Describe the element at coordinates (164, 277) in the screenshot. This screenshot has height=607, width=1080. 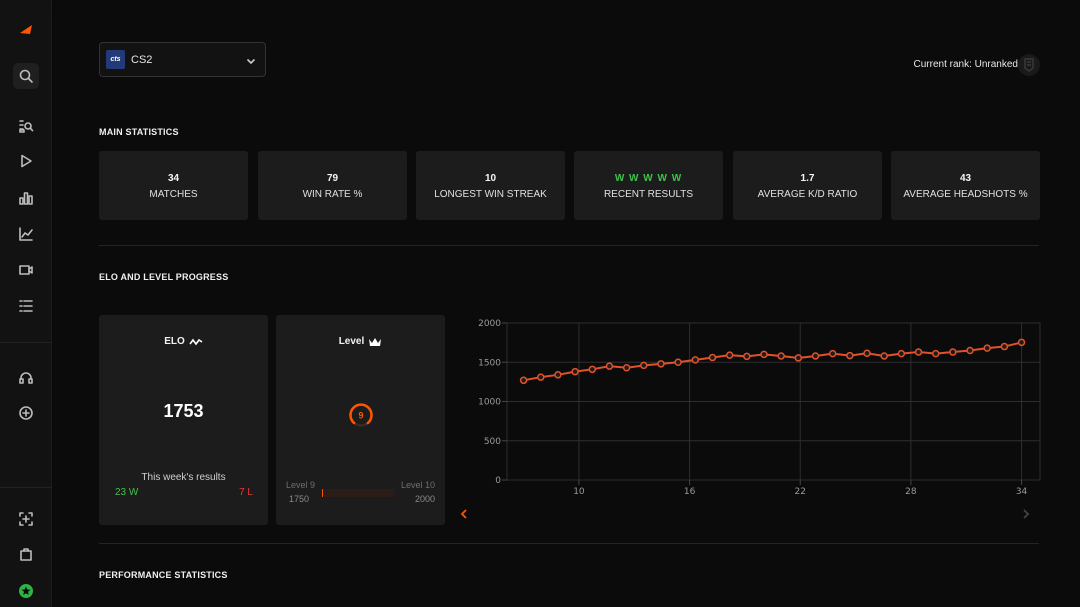
I see `elo-progress-title: ELO AND LEVEL PROGRESS` at that location.